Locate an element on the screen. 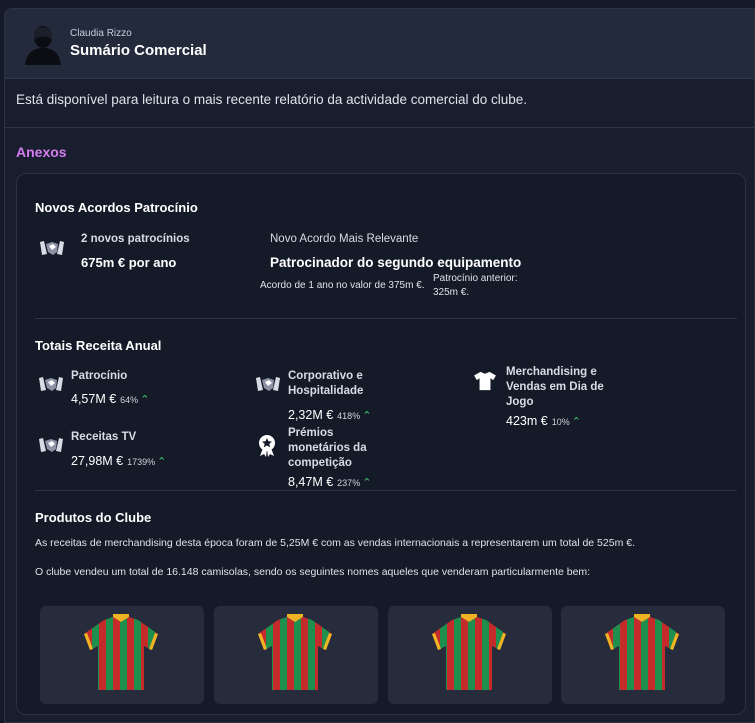  revenue-change-pct: 237% is located at coordinates (349, 483).